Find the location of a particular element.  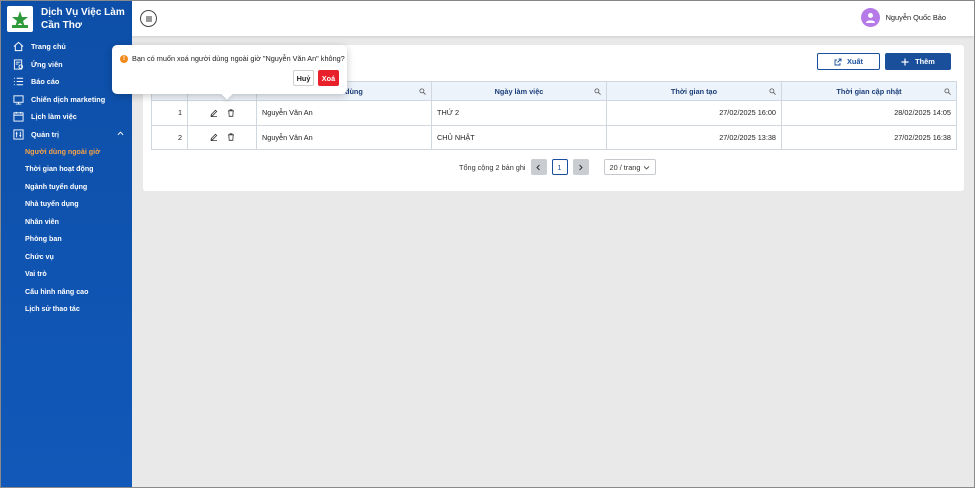

warning-icon: ! is located at coordinates (124, 58).